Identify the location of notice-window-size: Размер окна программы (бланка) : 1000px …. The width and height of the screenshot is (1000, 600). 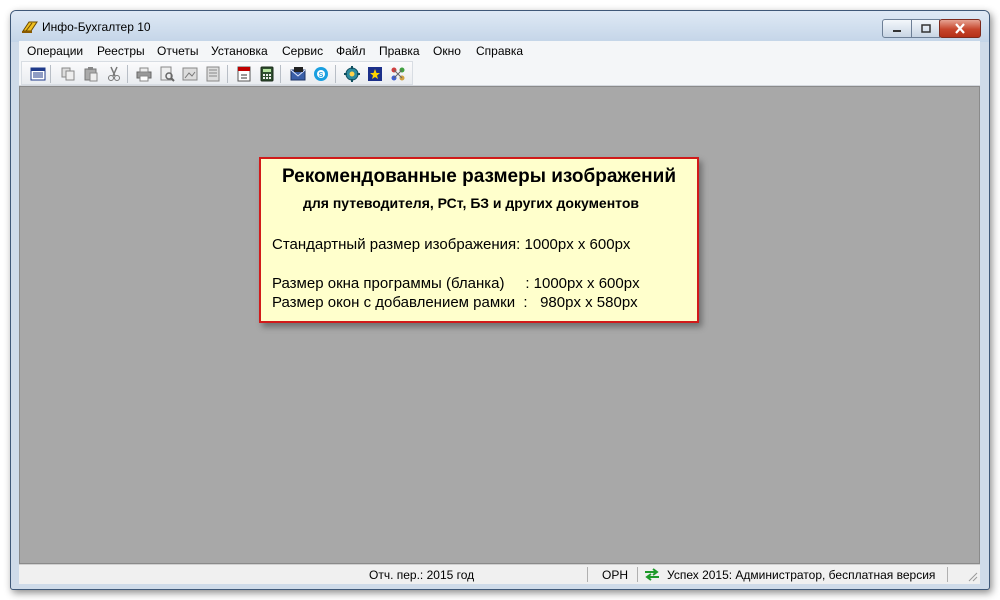
(456, 283).